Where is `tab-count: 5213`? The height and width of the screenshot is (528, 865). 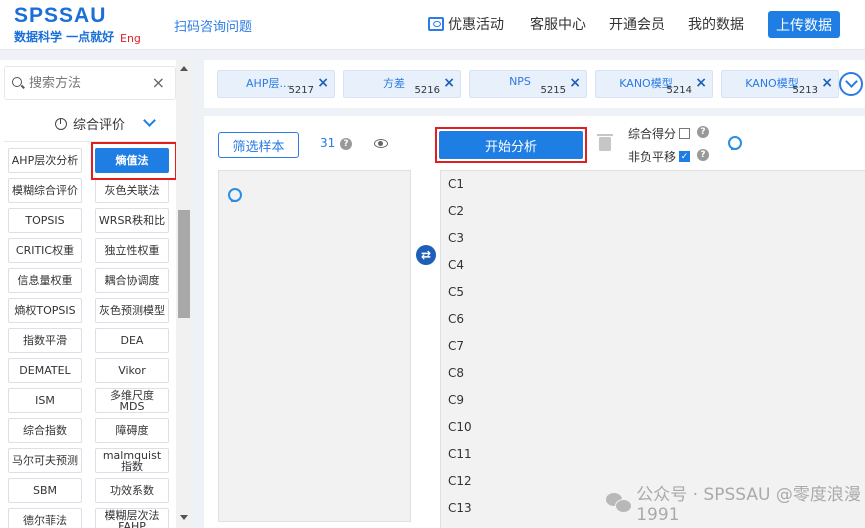
tab-count: 5213 is located at coordinates (805, 90).